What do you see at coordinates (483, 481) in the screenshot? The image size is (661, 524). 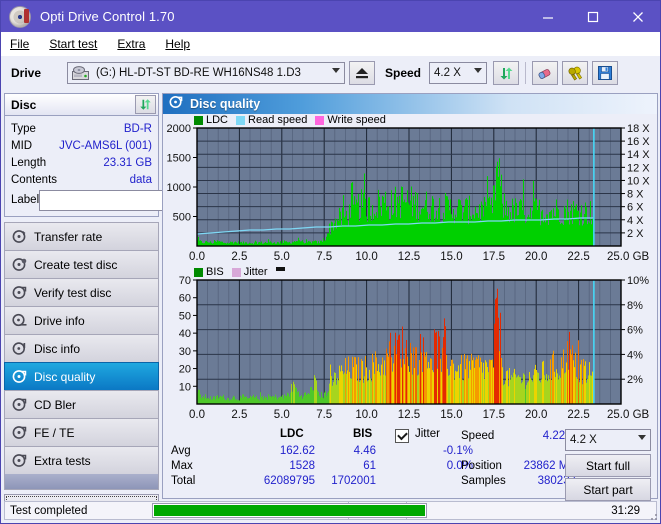 I see `stats-samples-label: Samples` at bounding box center [483, 481].